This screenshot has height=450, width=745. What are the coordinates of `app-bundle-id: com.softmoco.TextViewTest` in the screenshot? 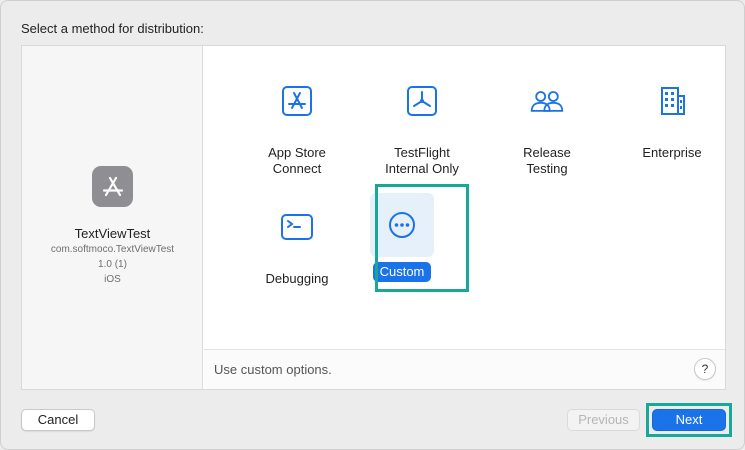 It's located at (112, 249).